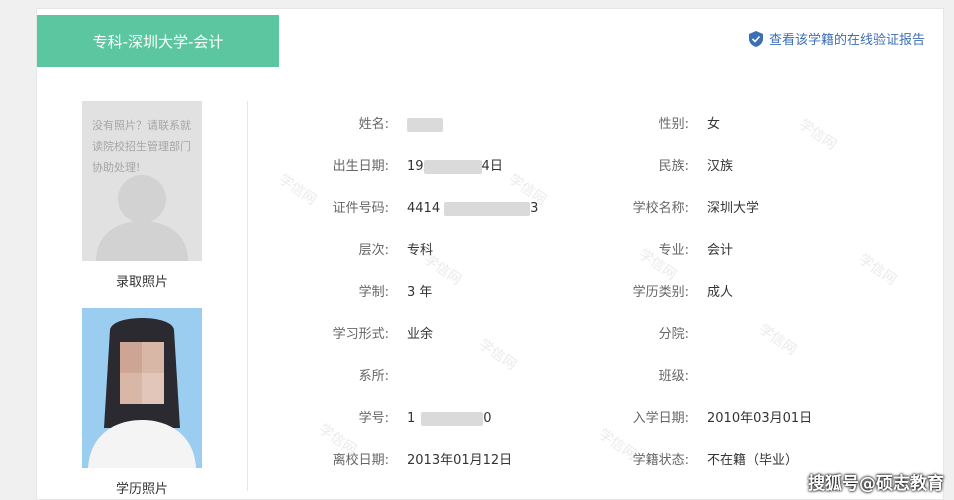  What do you see at coordinates (733, 208) in the screenshot?
I see `field-value: 深圳大学` at bounding box center [733, 208].